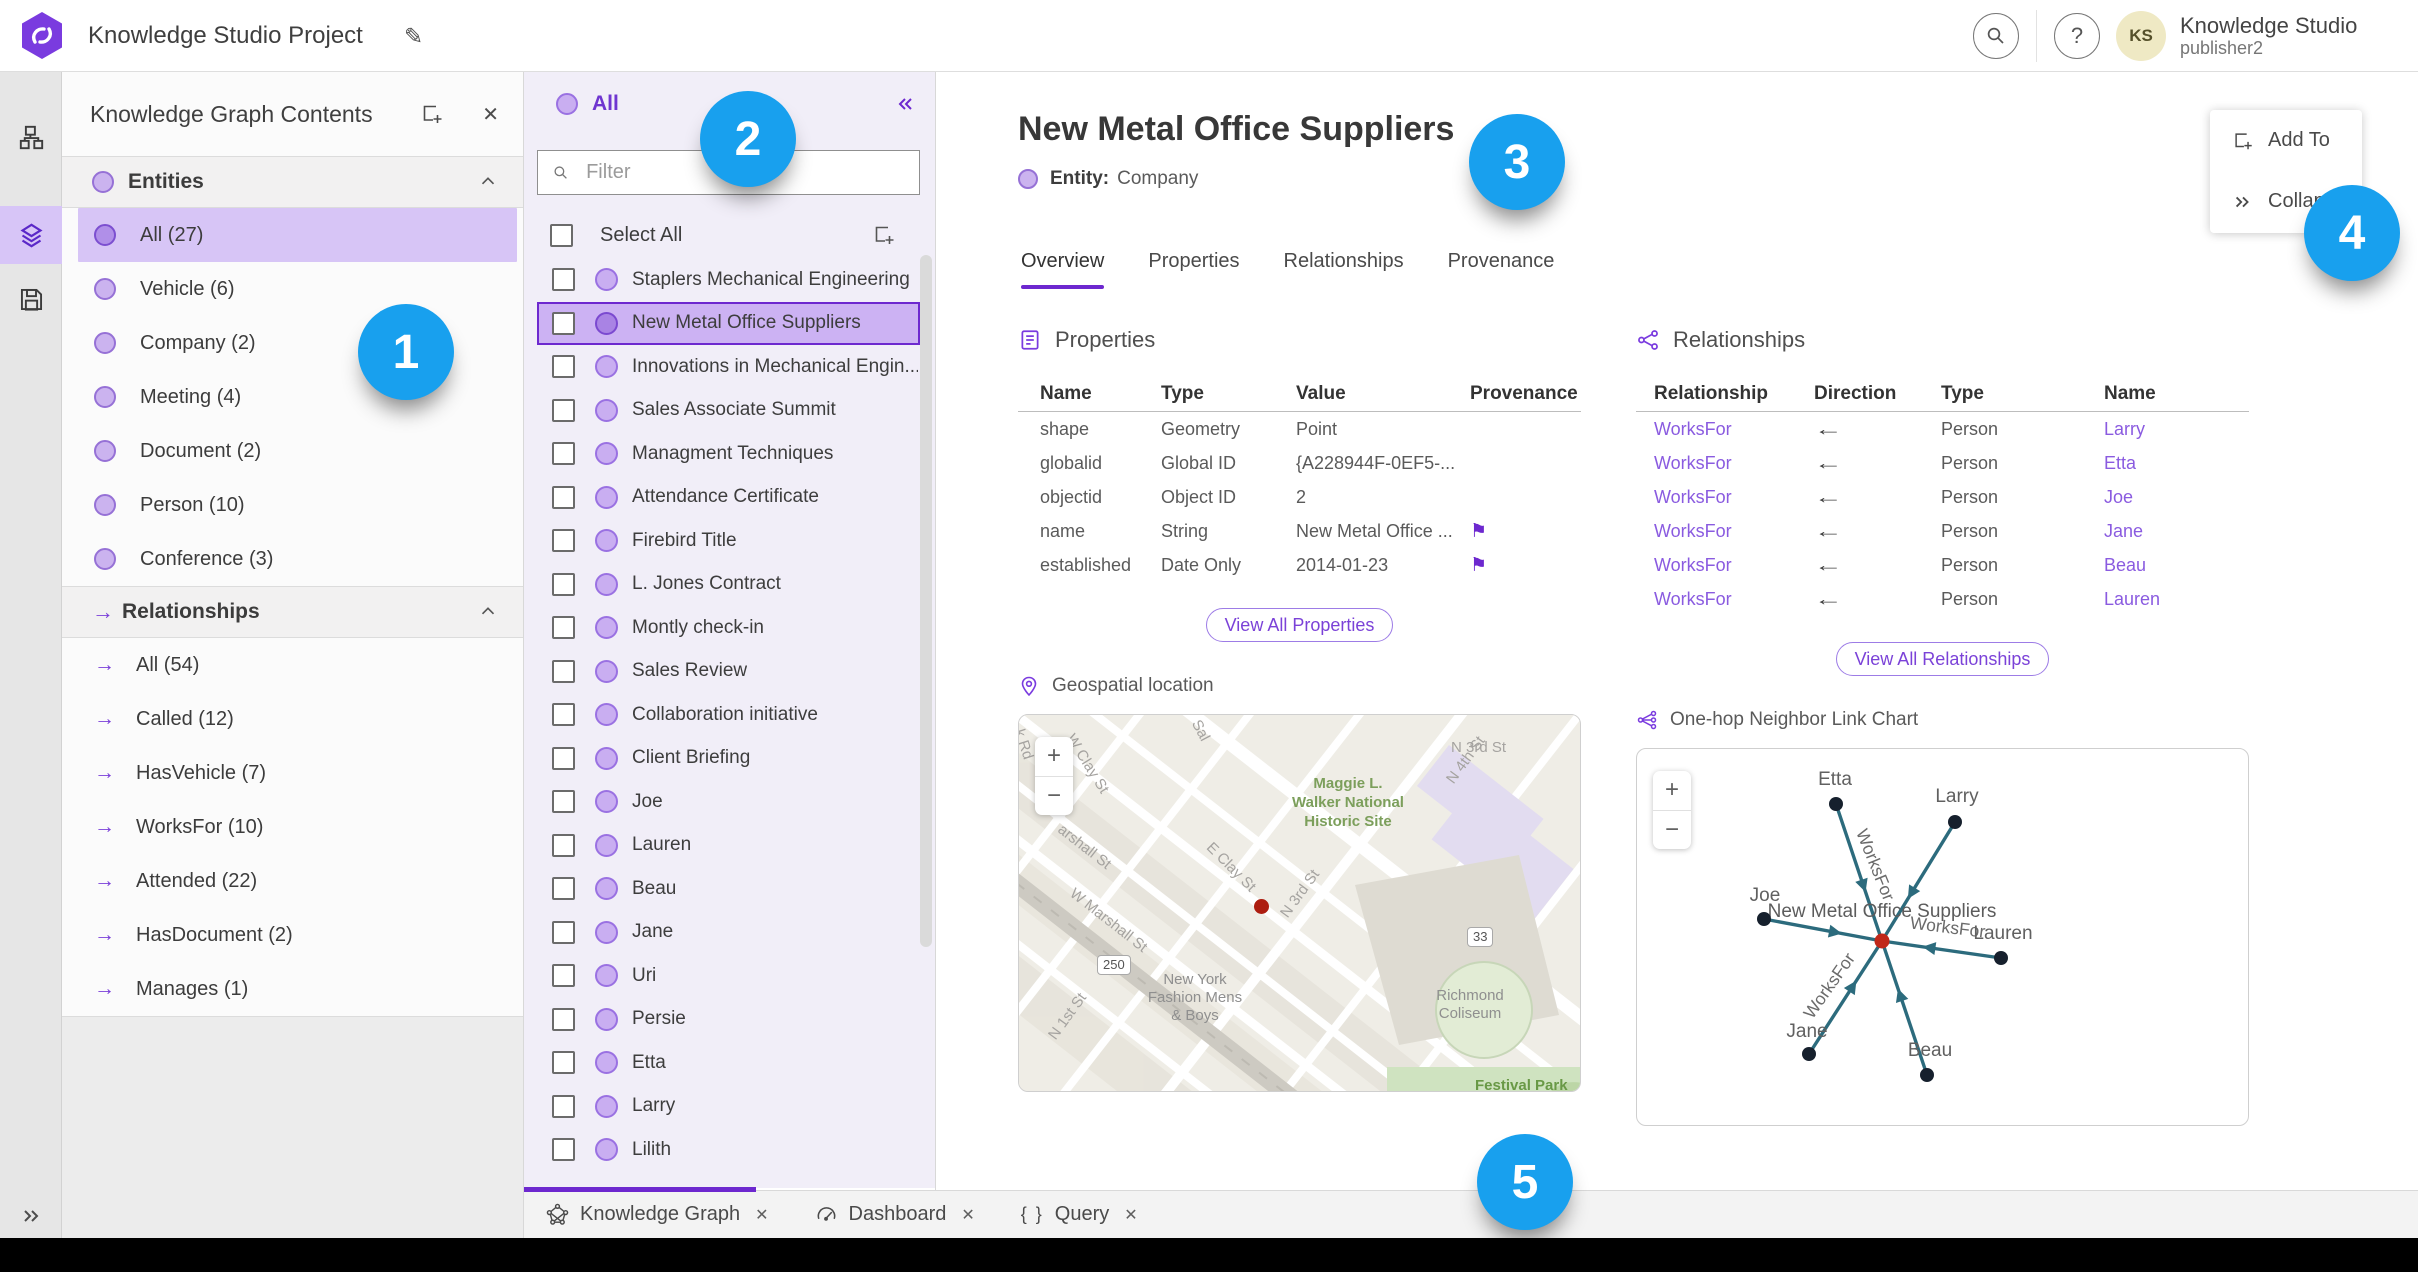 This screenshot has width=2418, height=1272. Describe the element at coordinates (728, 585) in the screenshot. I see `entity-instance-item: L. Jones Contract` at that location.